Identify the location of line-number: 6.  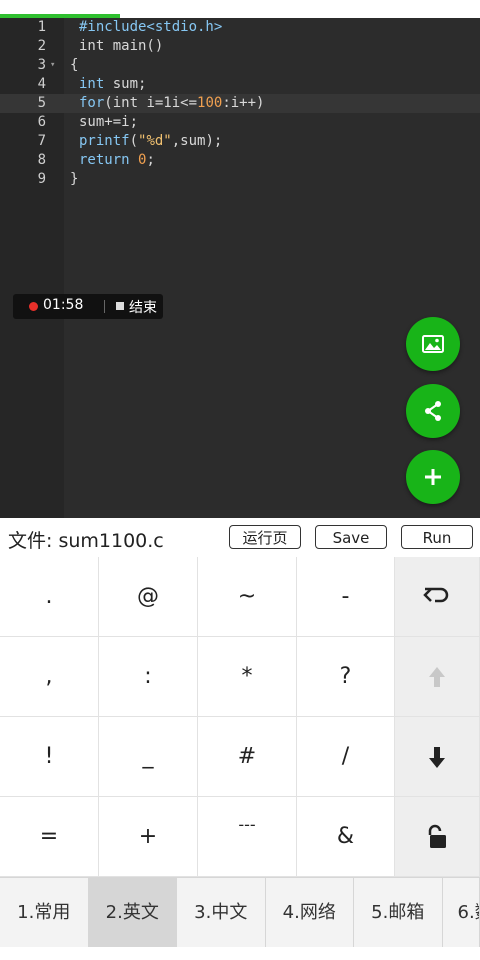
(41, 122).